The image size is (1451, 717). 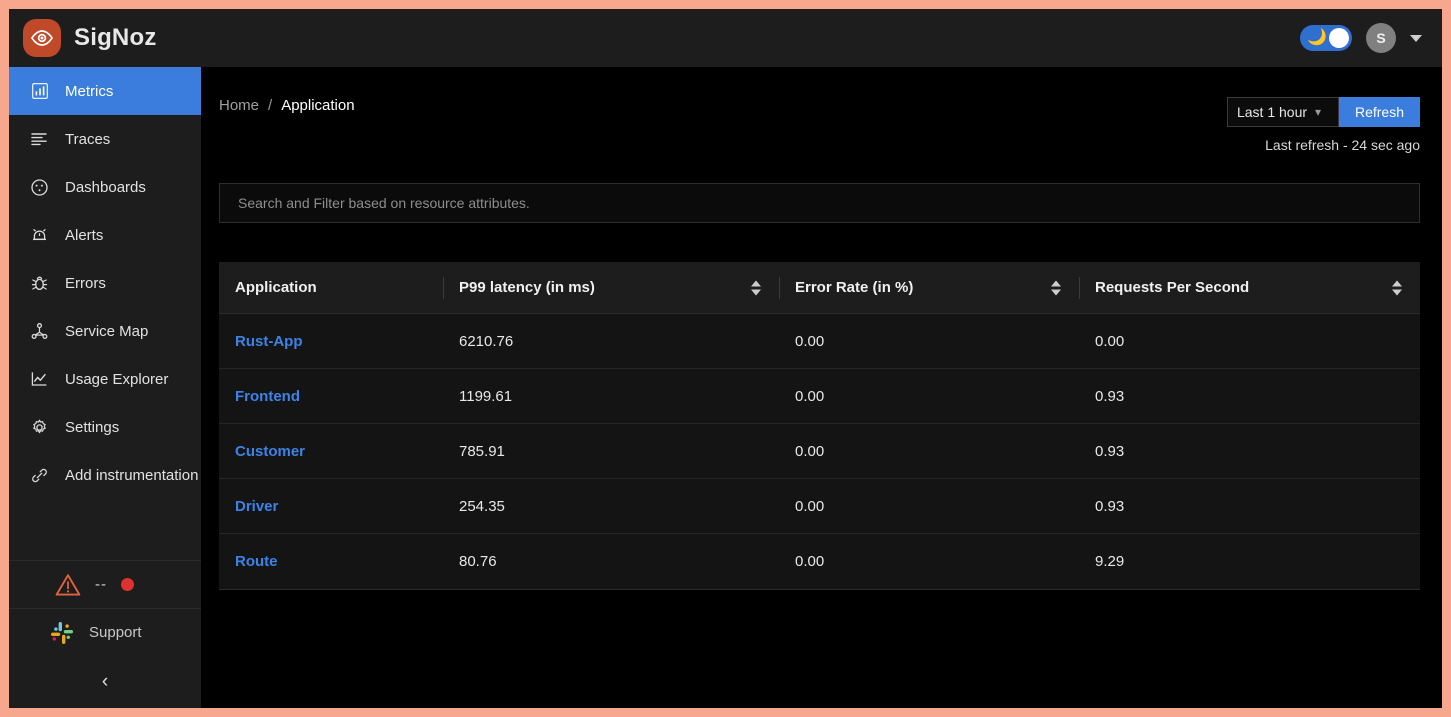 What do you see at coordinates (85, 283) in the screenshot?
I see `sidebar-item-label: Errors` at bounding box center [85, 283].